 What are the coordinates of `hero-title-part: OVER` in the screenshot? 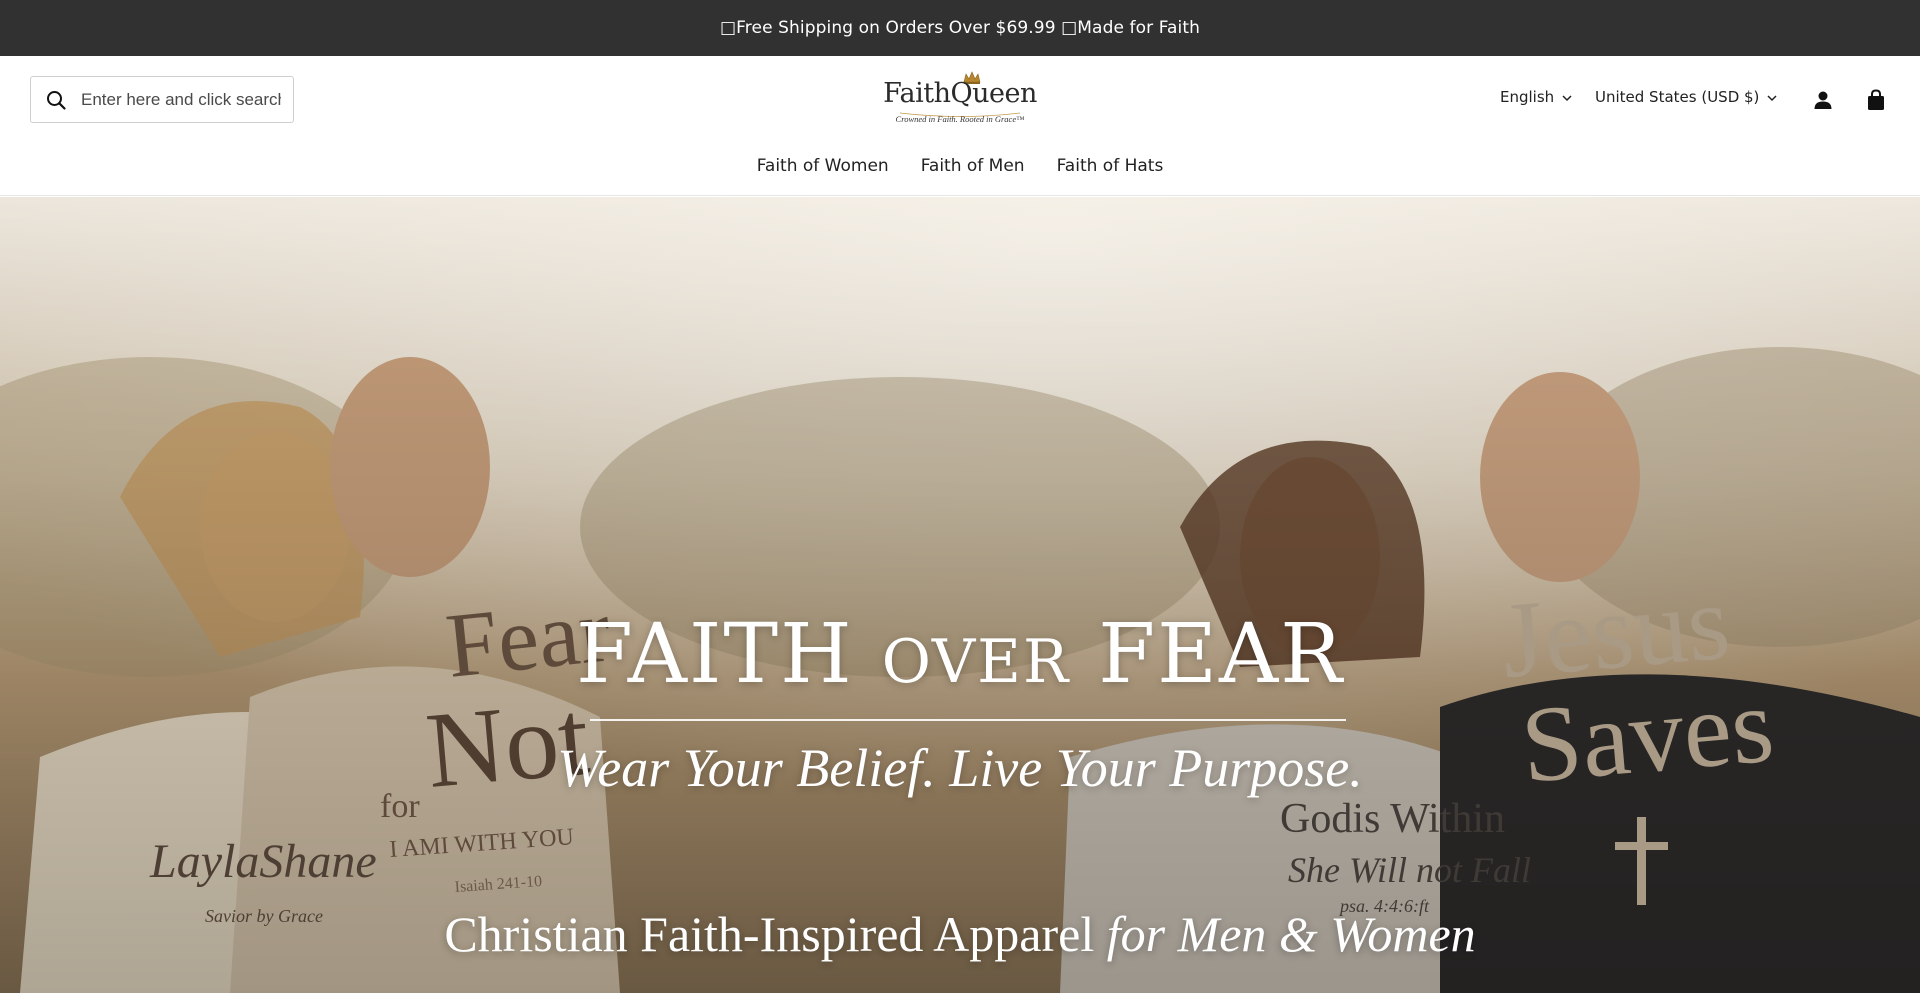 It's located at (976, 662).